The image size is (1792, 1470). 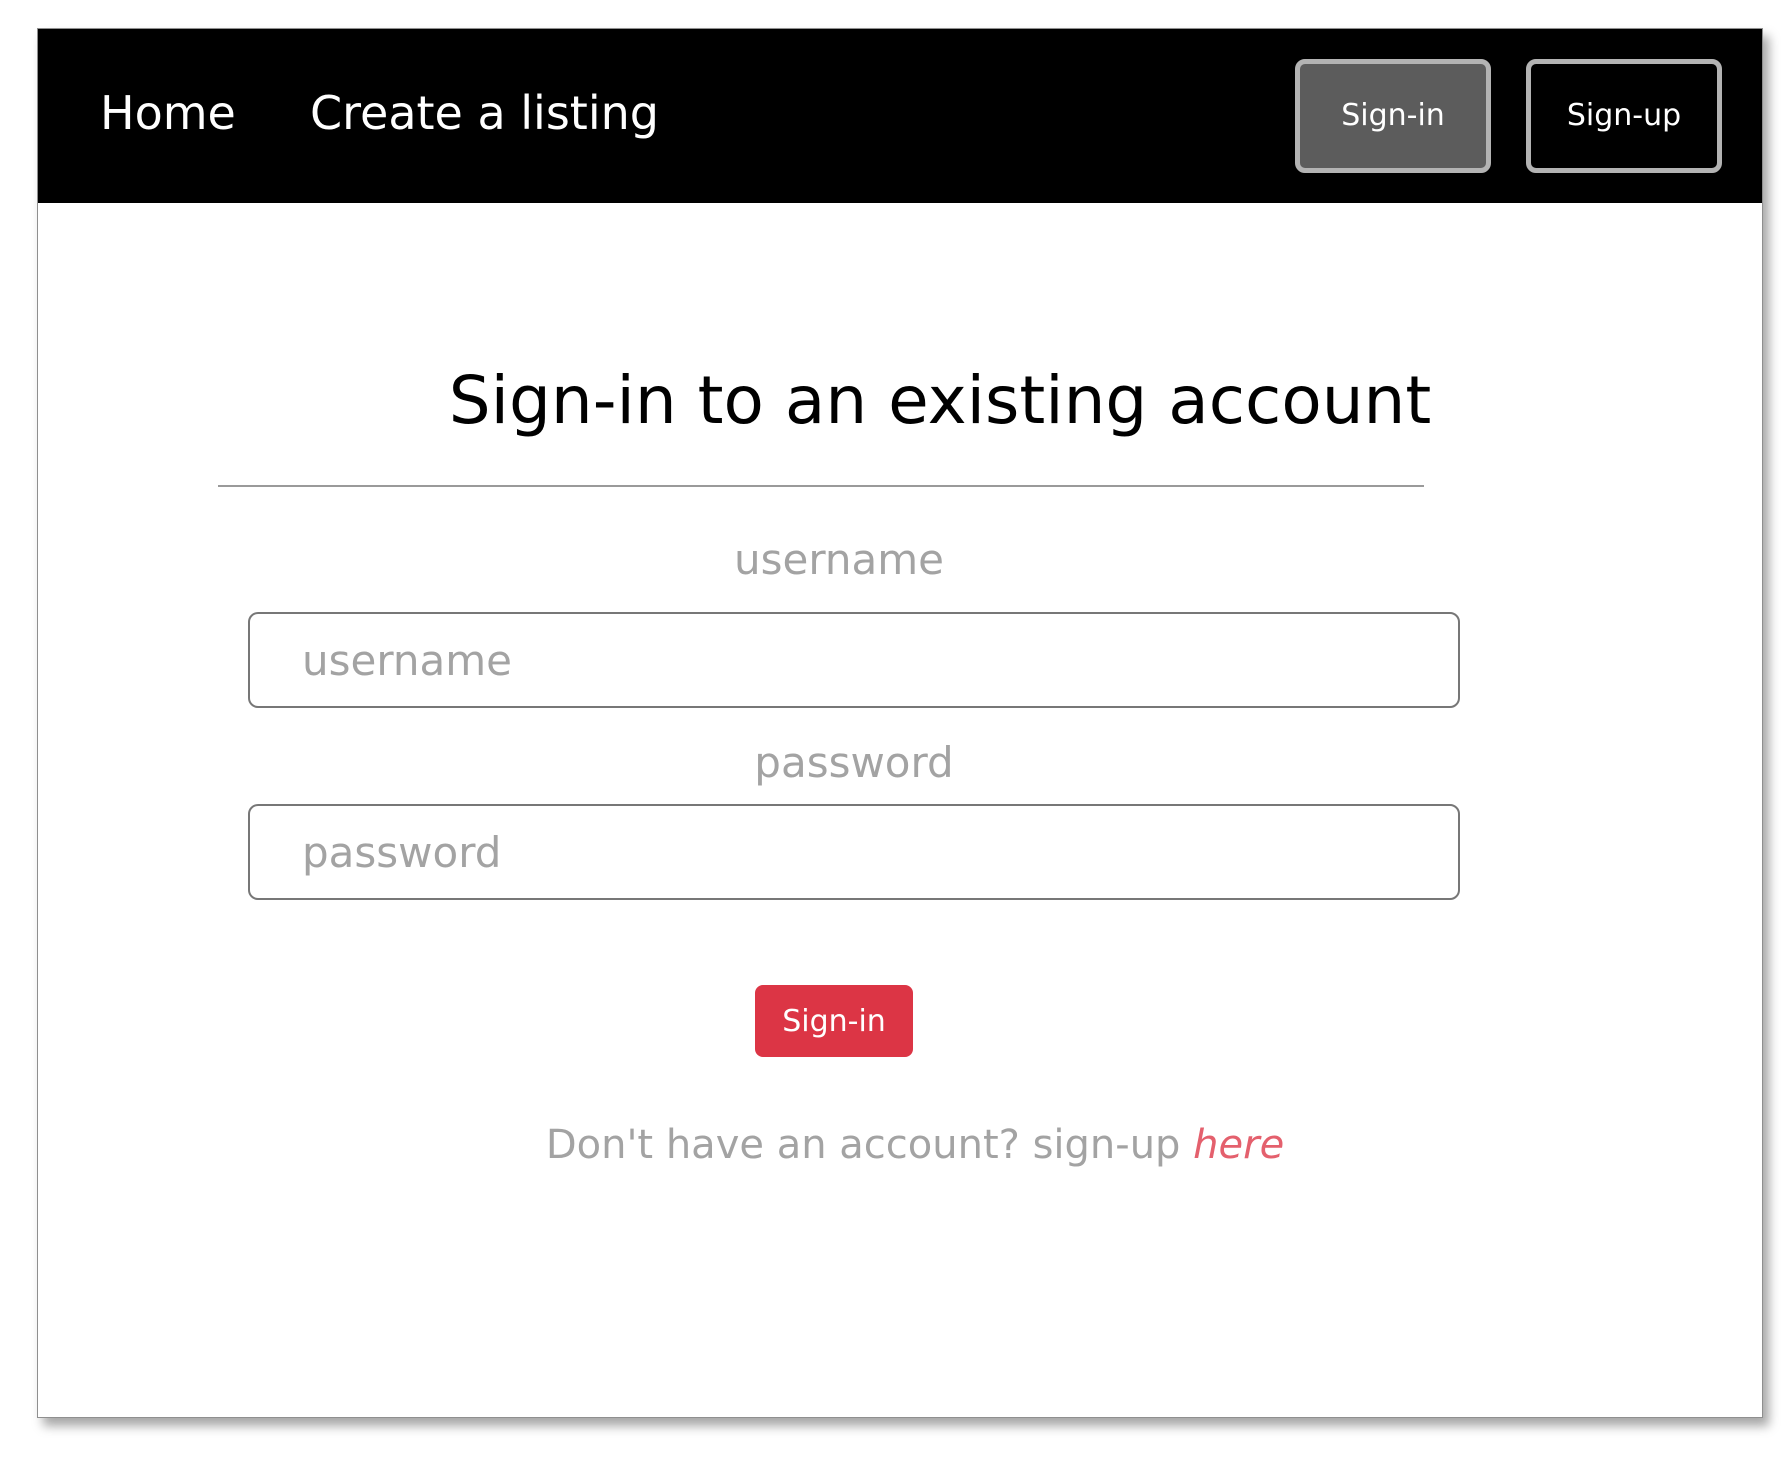 What do you see at coordinates (854, 852) in the screenshot?
I see `password-input` at bounding box center [854, 852].